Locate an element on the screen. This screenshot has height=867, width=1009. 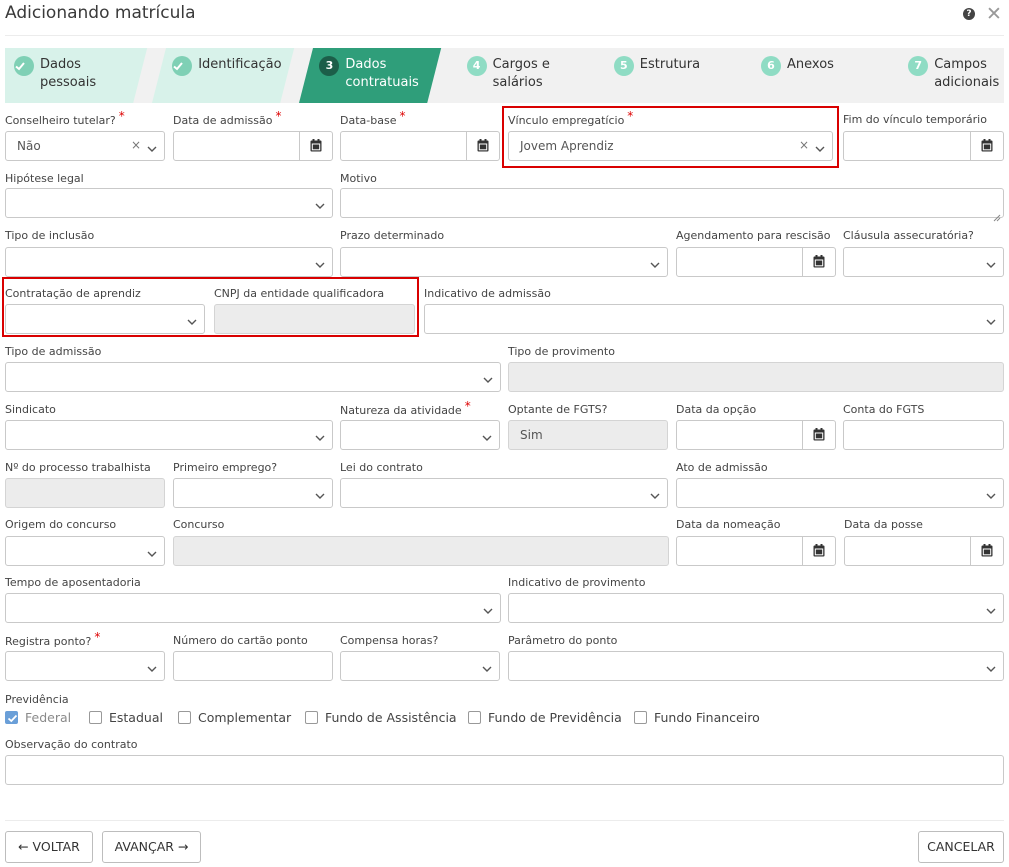
natureza-select is located at coordinates (420, 435).